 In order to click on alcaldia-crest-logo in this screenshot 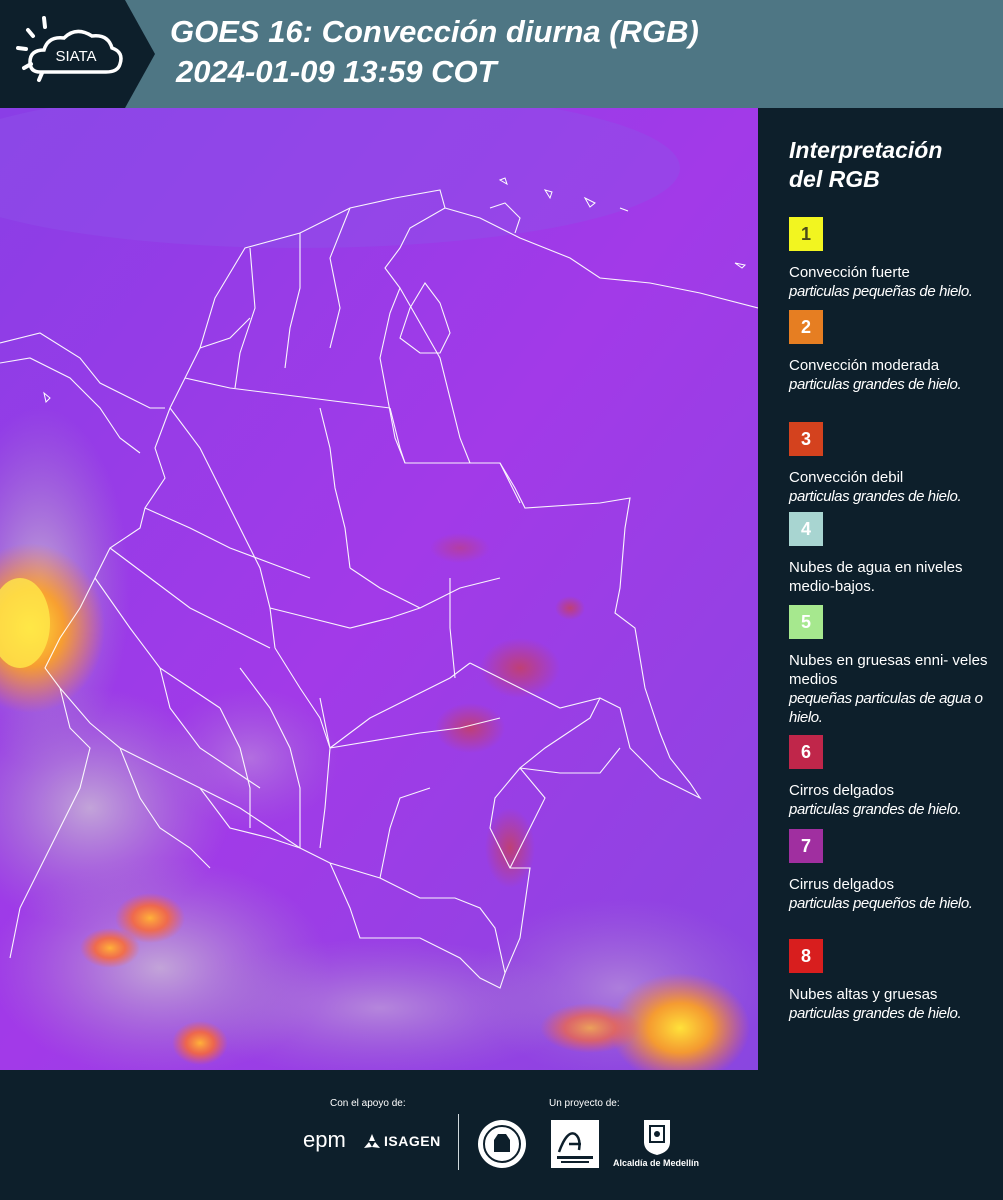, I will do `click(657, 1137)`.